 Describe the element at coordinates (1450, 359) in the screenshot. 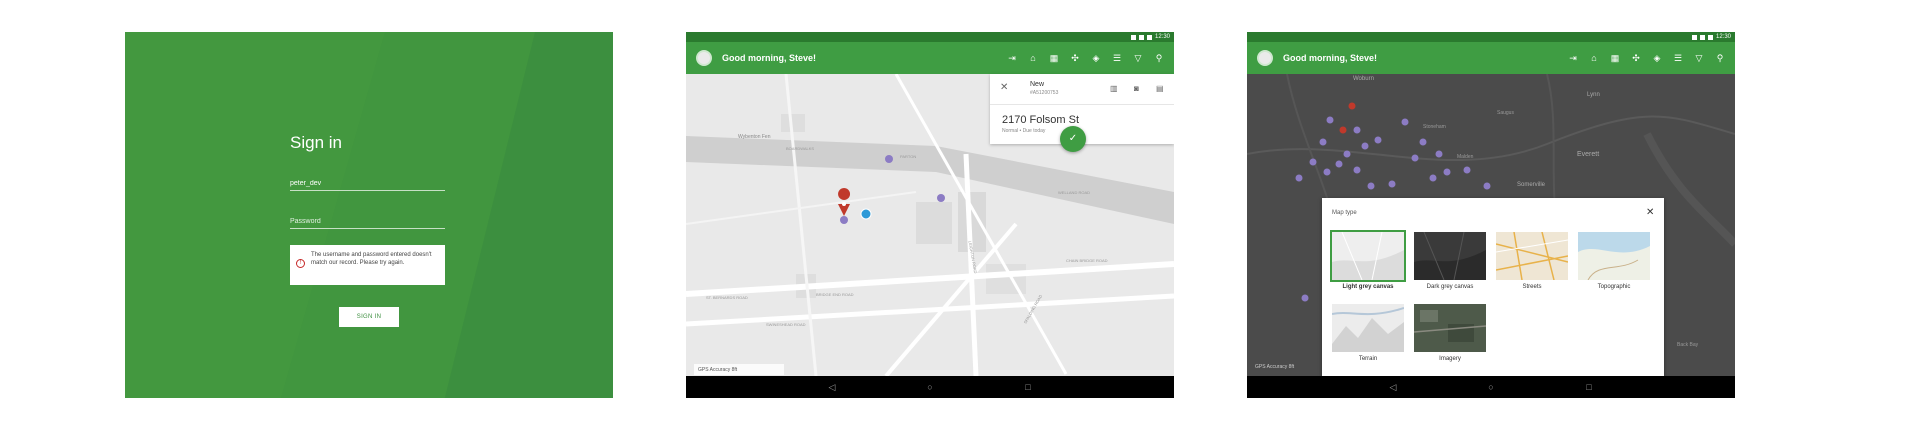

I see `option-label: Imagery` at that location.